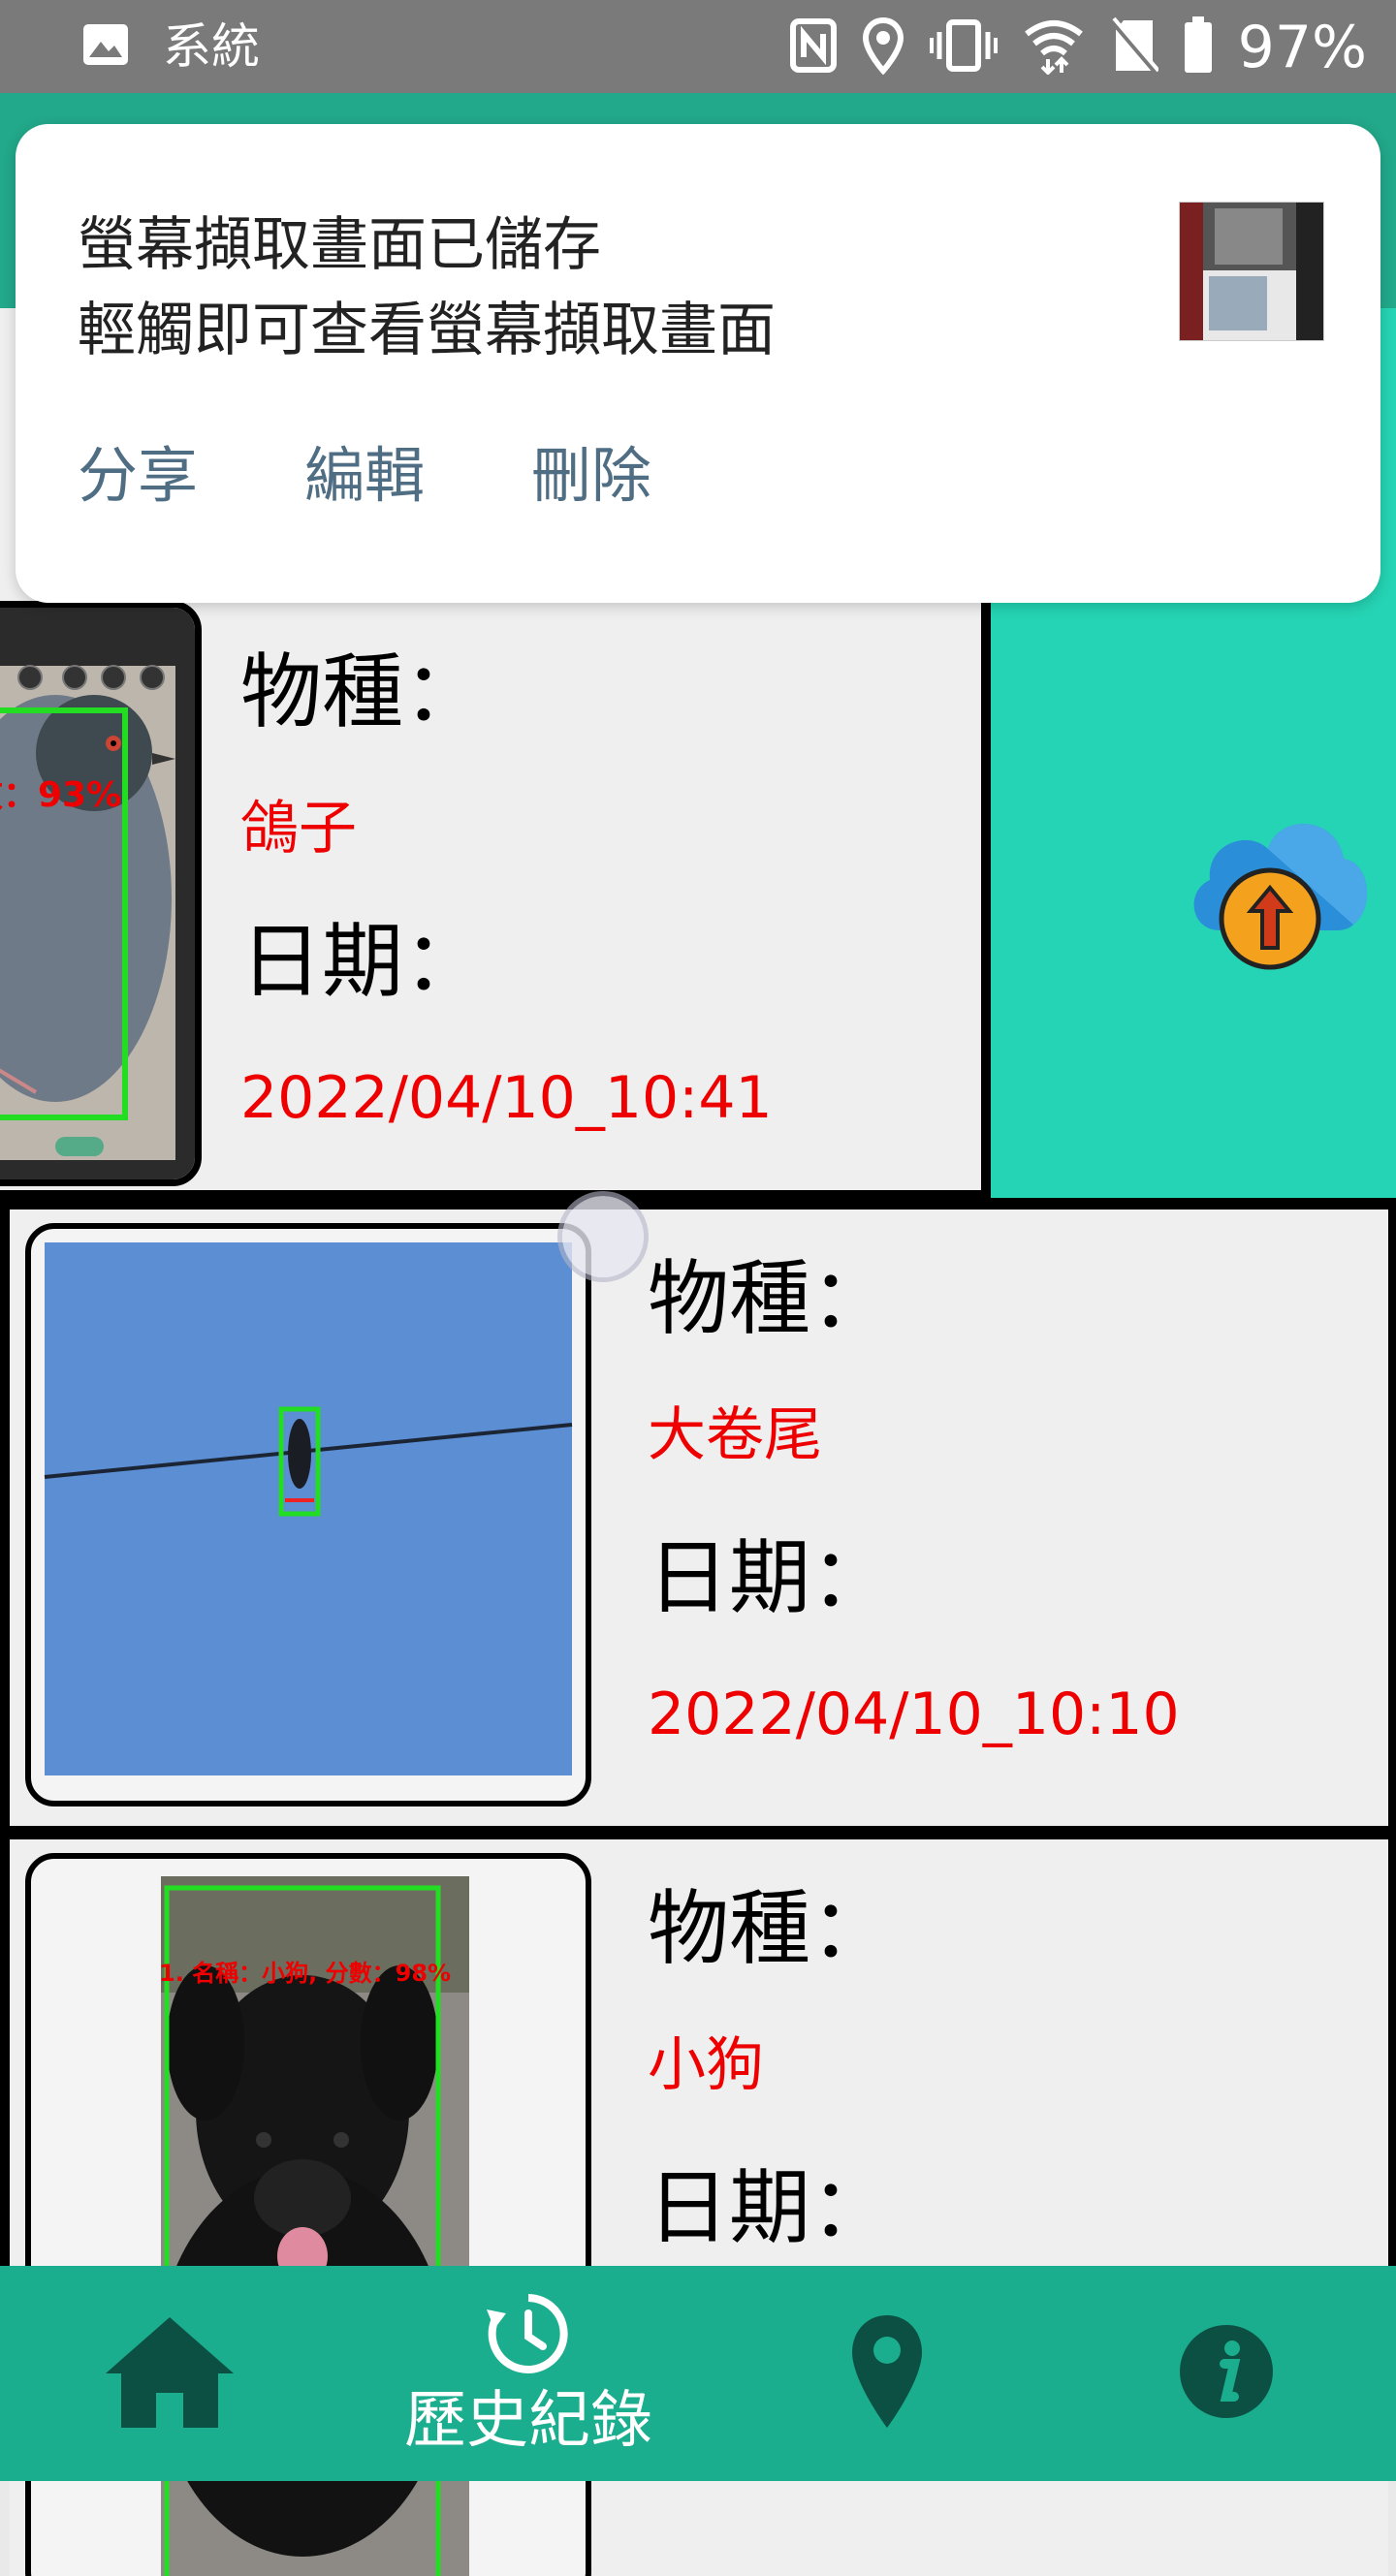  I want to click on date-value: 2022/04/10_10:41, so click(506, 1098).